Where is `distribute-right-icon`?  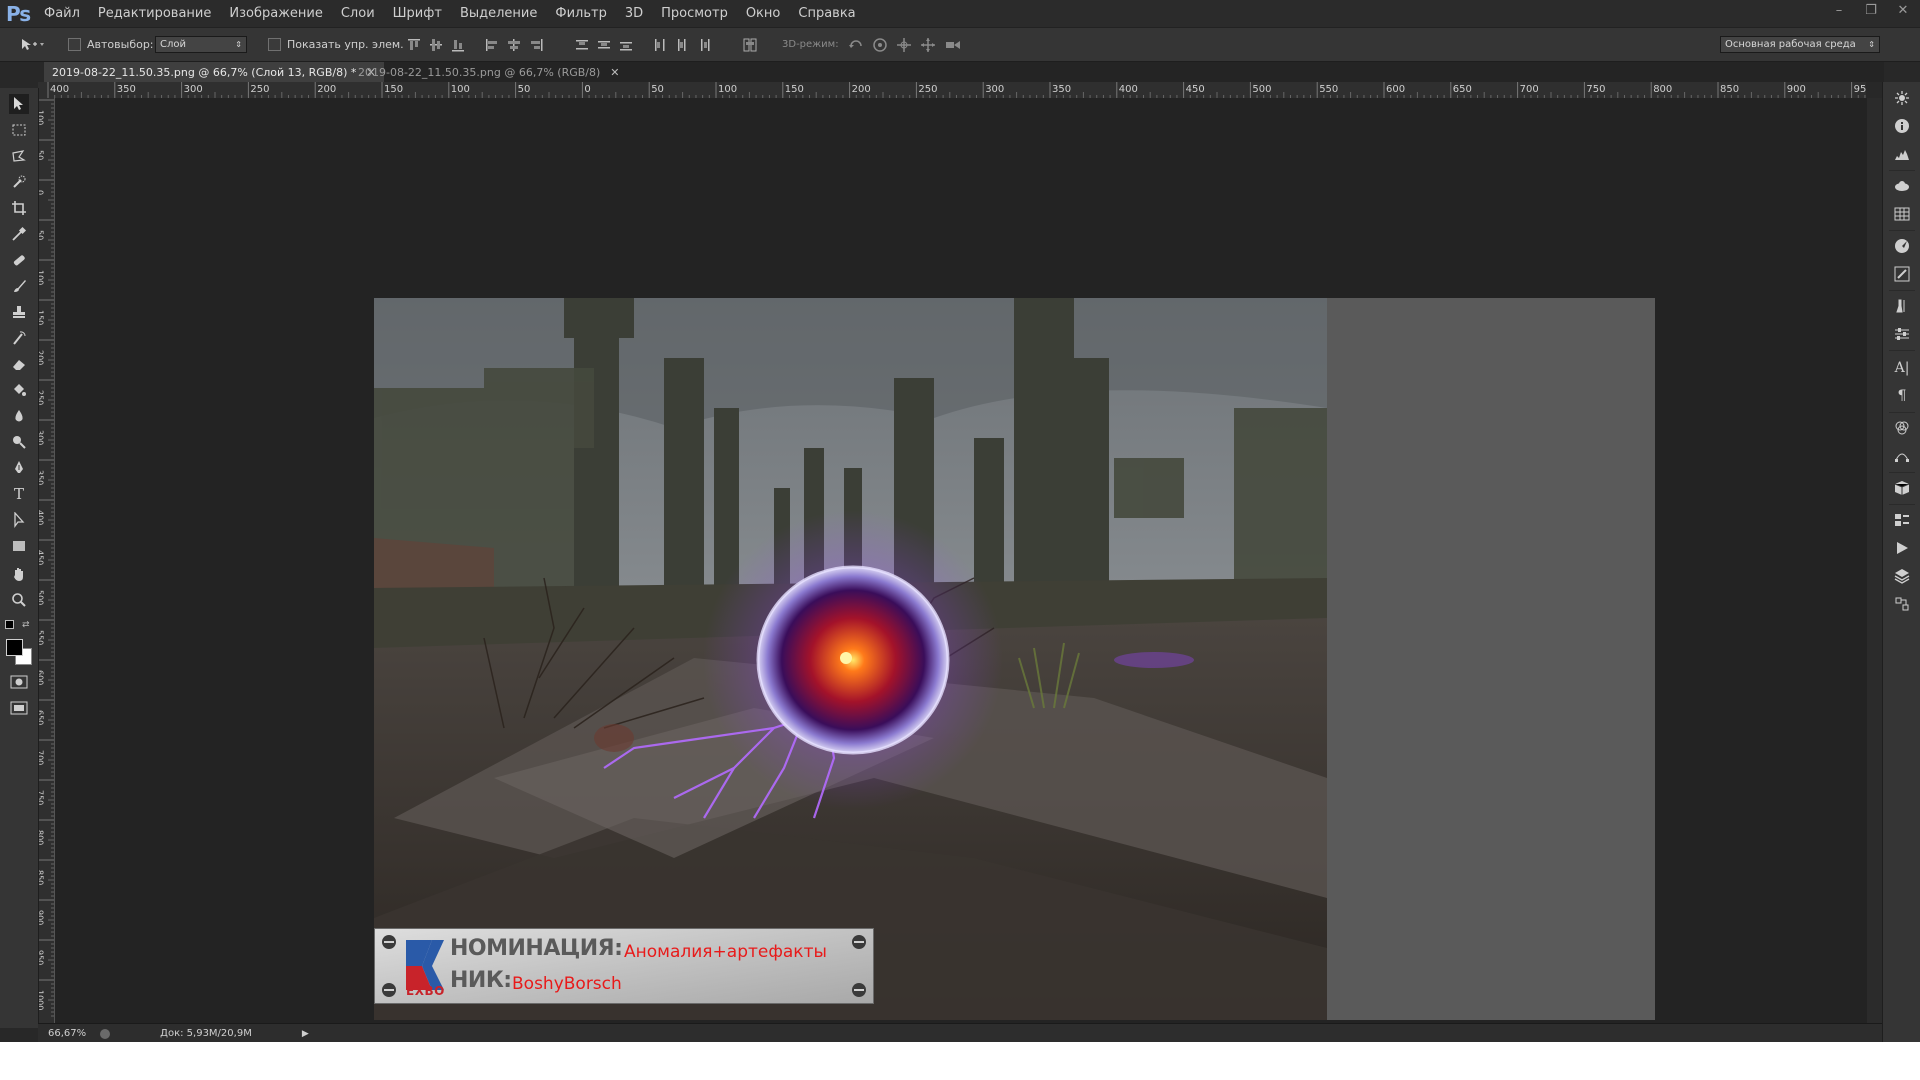
distribute-right-icon is located at coordinates (704, 45).